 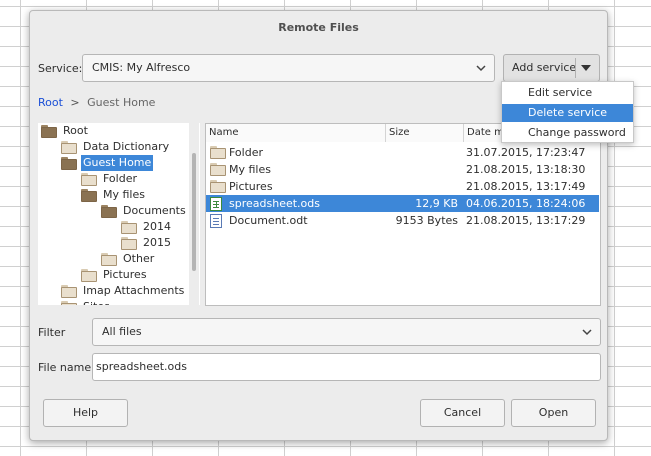 I want to click on file-name: Folder, so click(x=246, y=152).